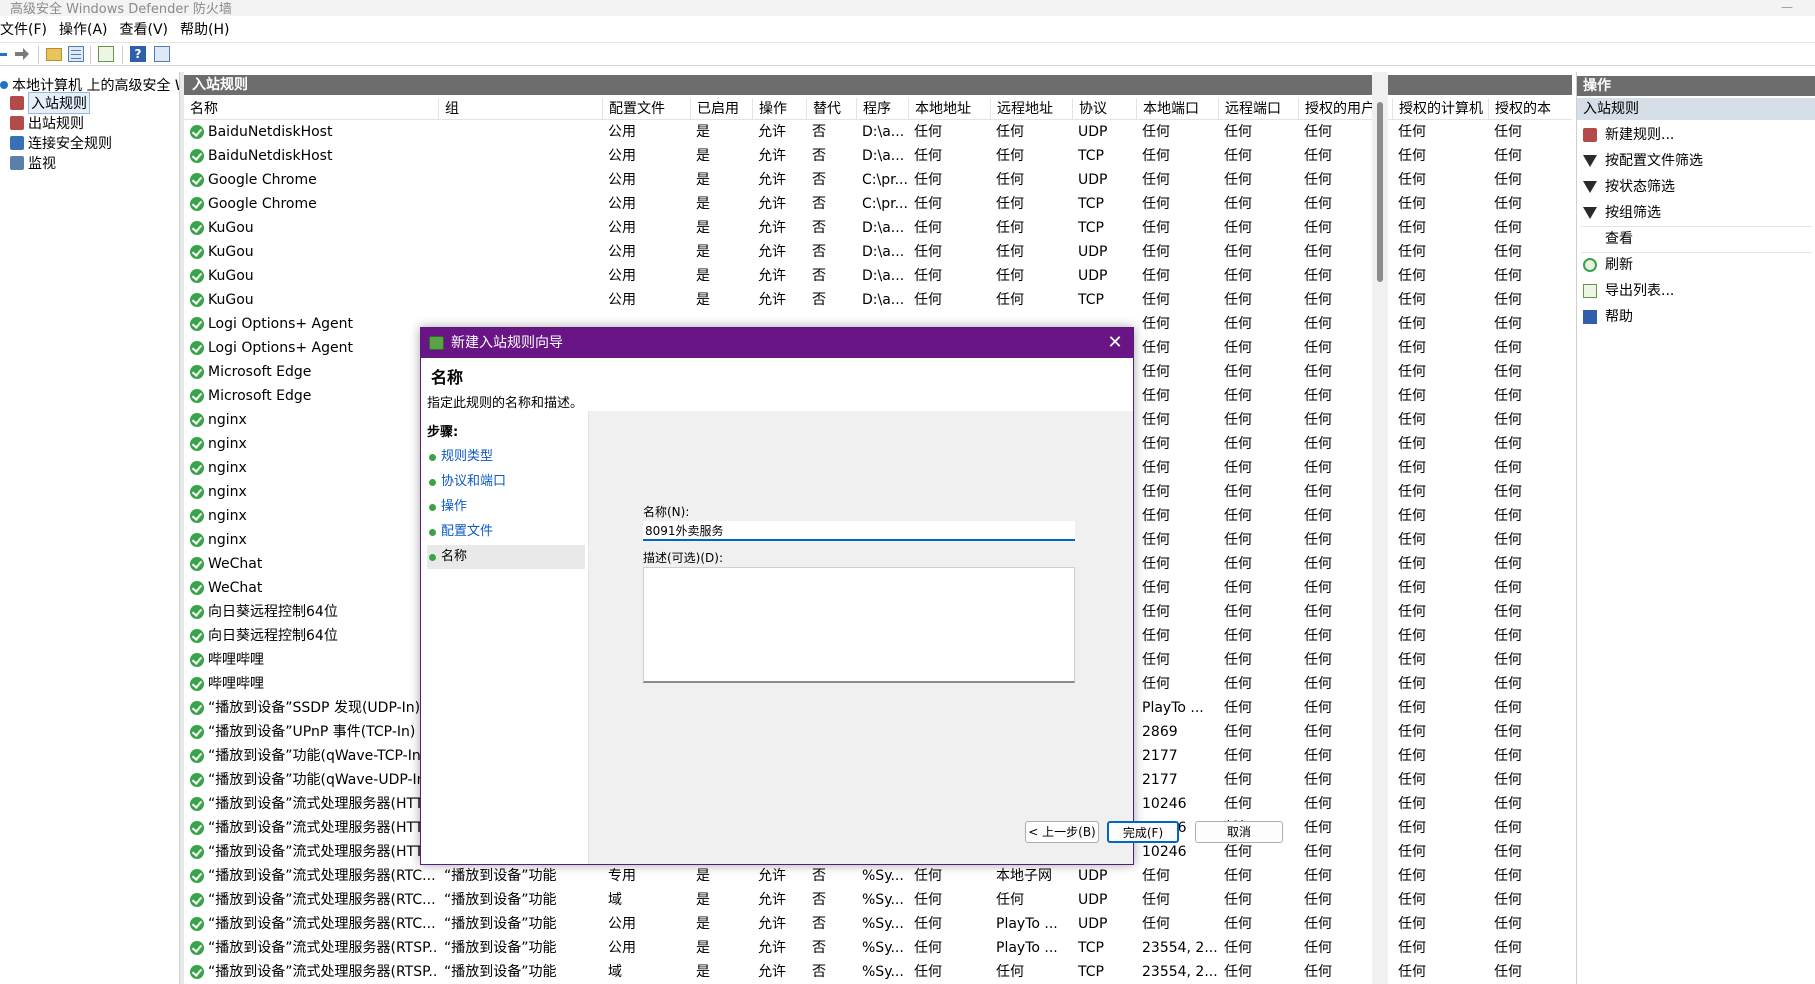 The image size is (1815, 984). What do you see at coordinates (138, 54) in the screenshot?
I see `help-icon: ?` at bounding box center [138, 54].